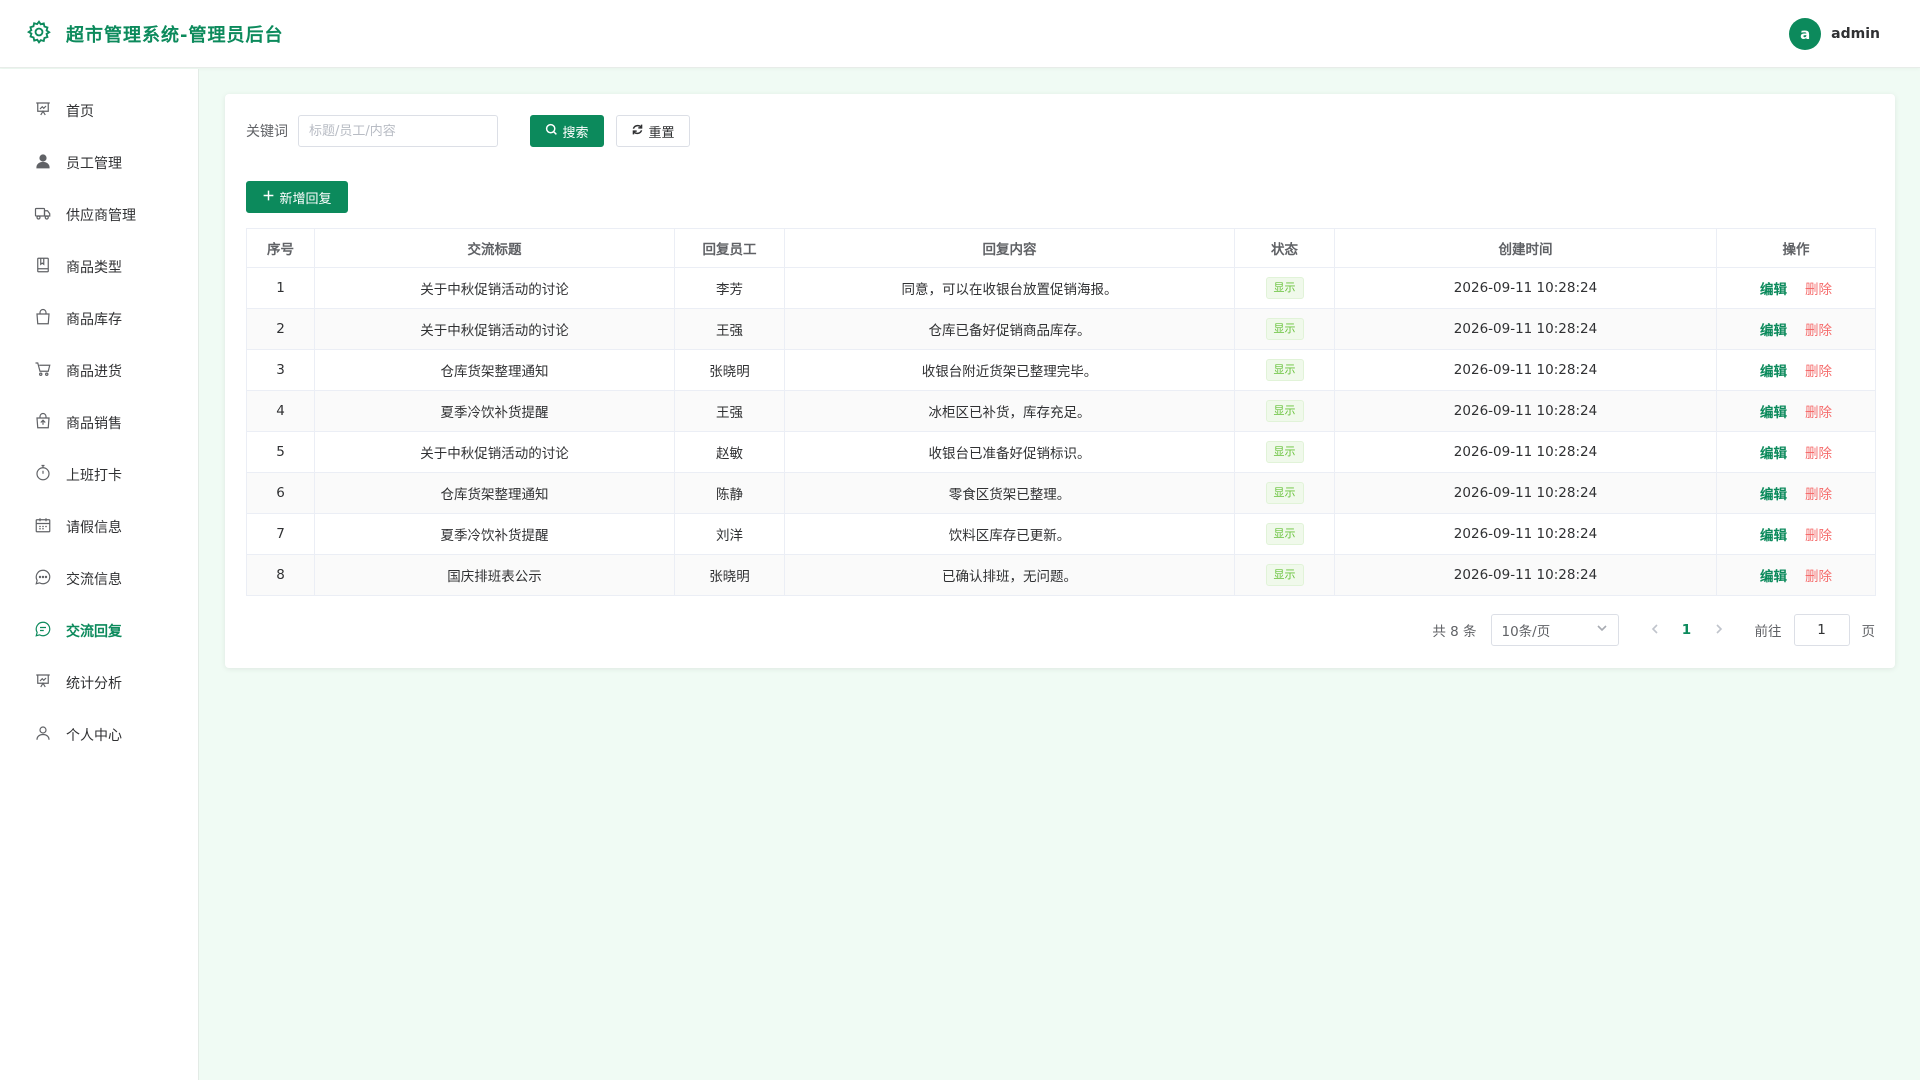  Describe the element at coordinates (154, 34) in the screenshot. I see `brand: 超市管理系统-管理员后台` at that location.